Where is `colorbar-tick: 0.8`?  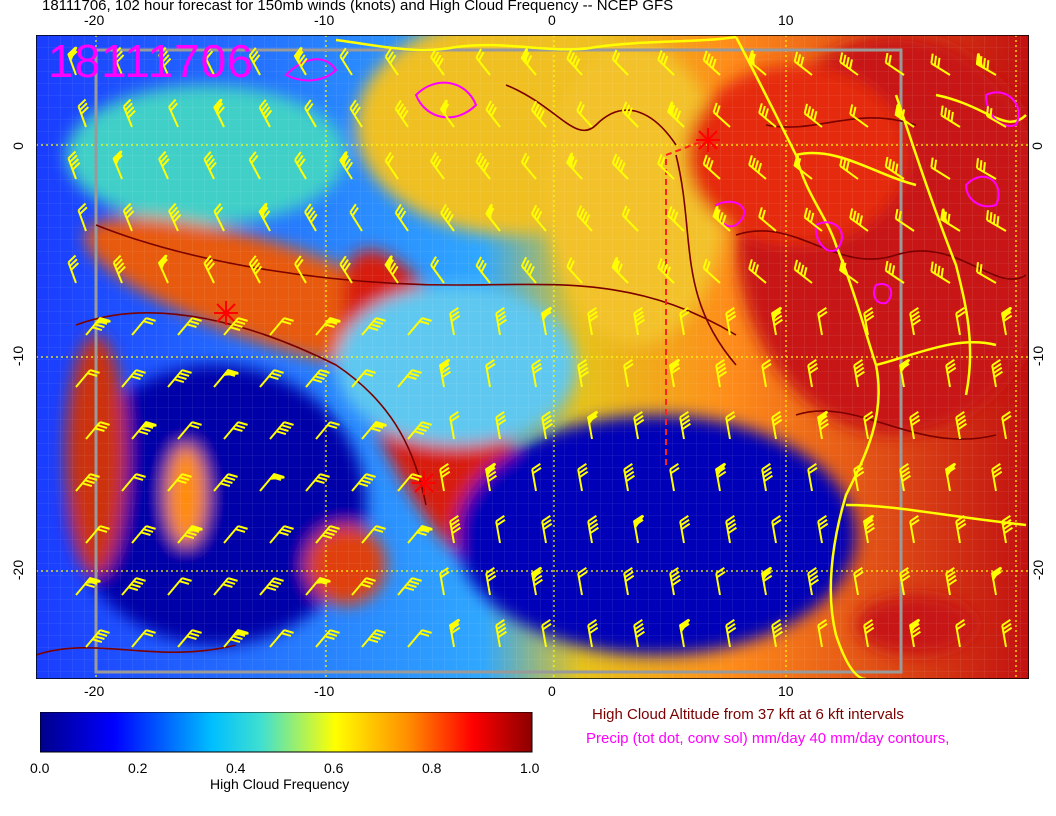
colorbar-tick: 0.8 is located at coordinates (432, 768).